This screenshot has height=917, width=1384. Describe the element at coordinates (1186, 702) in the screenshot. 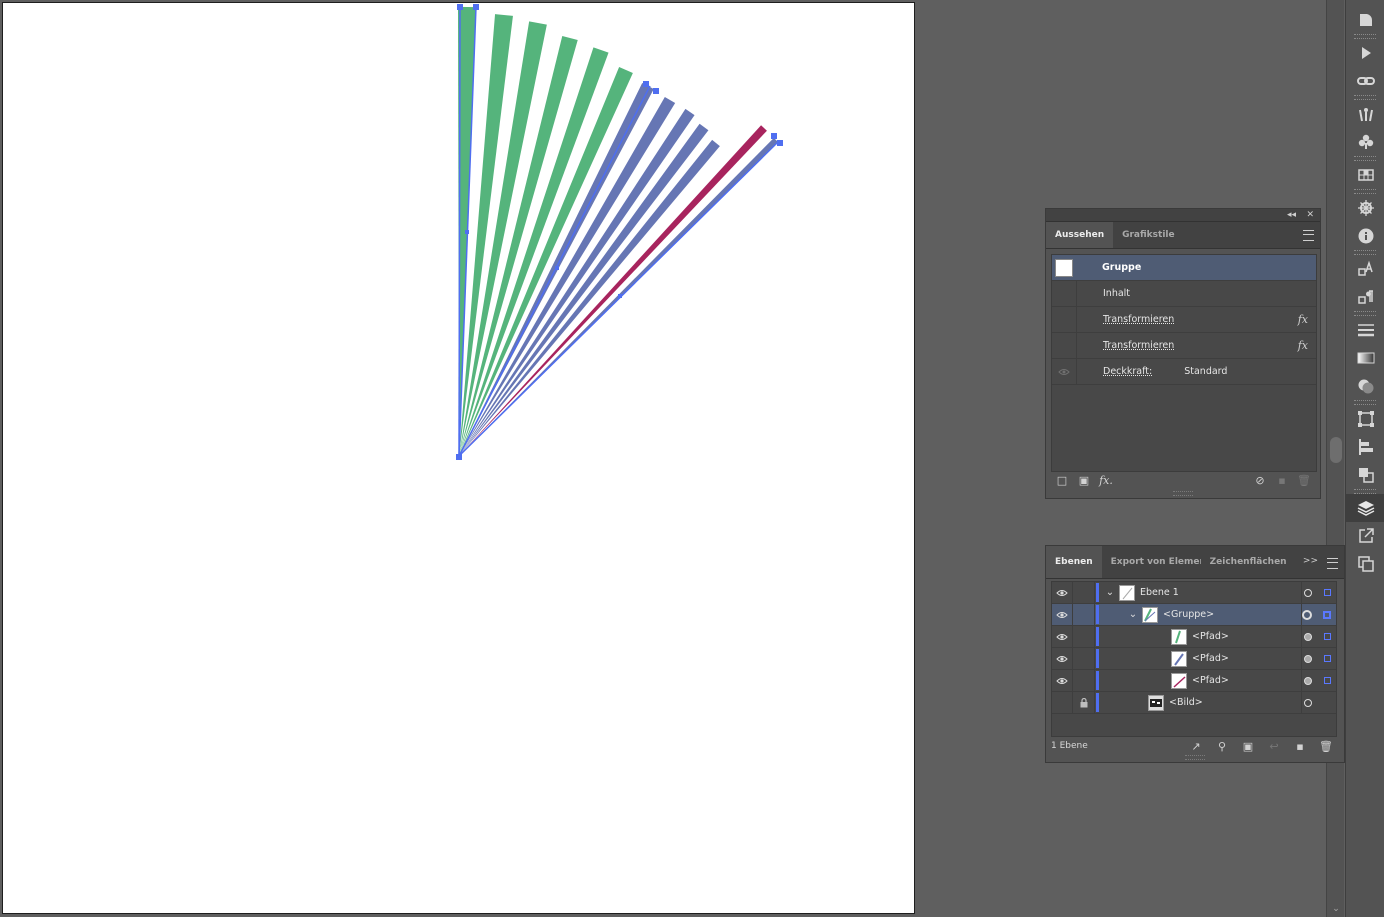

I see `layer-name: <Bild>` at that location.